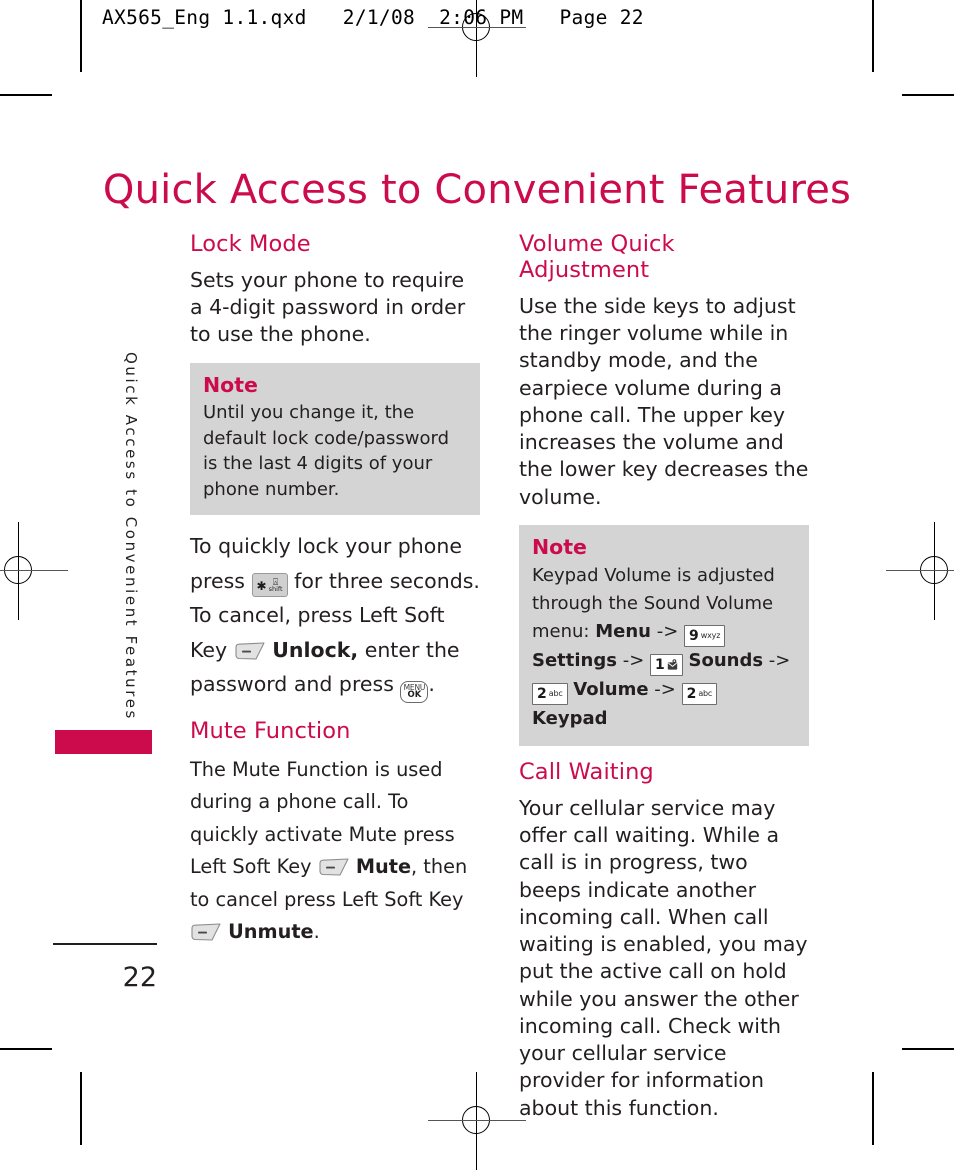 This screenshot has height=1170, width=954. Describe the element at coordinates (131, 536) in the screenshot. I see `side-tab-label: Quick Access to Convenient Features` at that location.